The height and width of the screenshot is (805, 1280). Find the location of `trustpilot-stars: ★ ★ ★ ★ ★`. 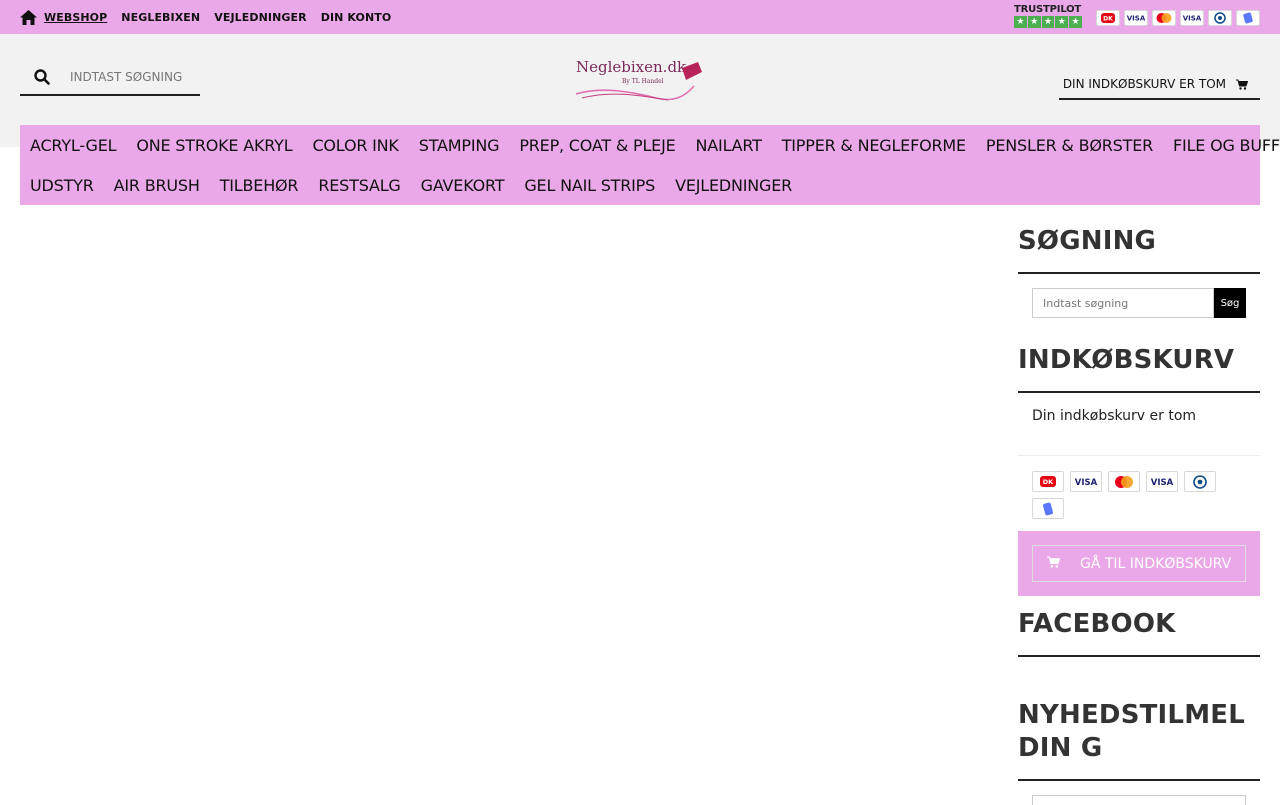

trustpilot-stars: ★ ★ ★ ★ ★ is located at coordinates (1048, 22).